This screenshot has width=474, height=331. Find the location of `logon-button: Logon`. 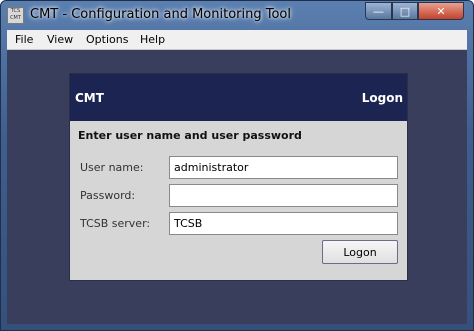

logon-button: Logon is located at coordinates (360, 252).